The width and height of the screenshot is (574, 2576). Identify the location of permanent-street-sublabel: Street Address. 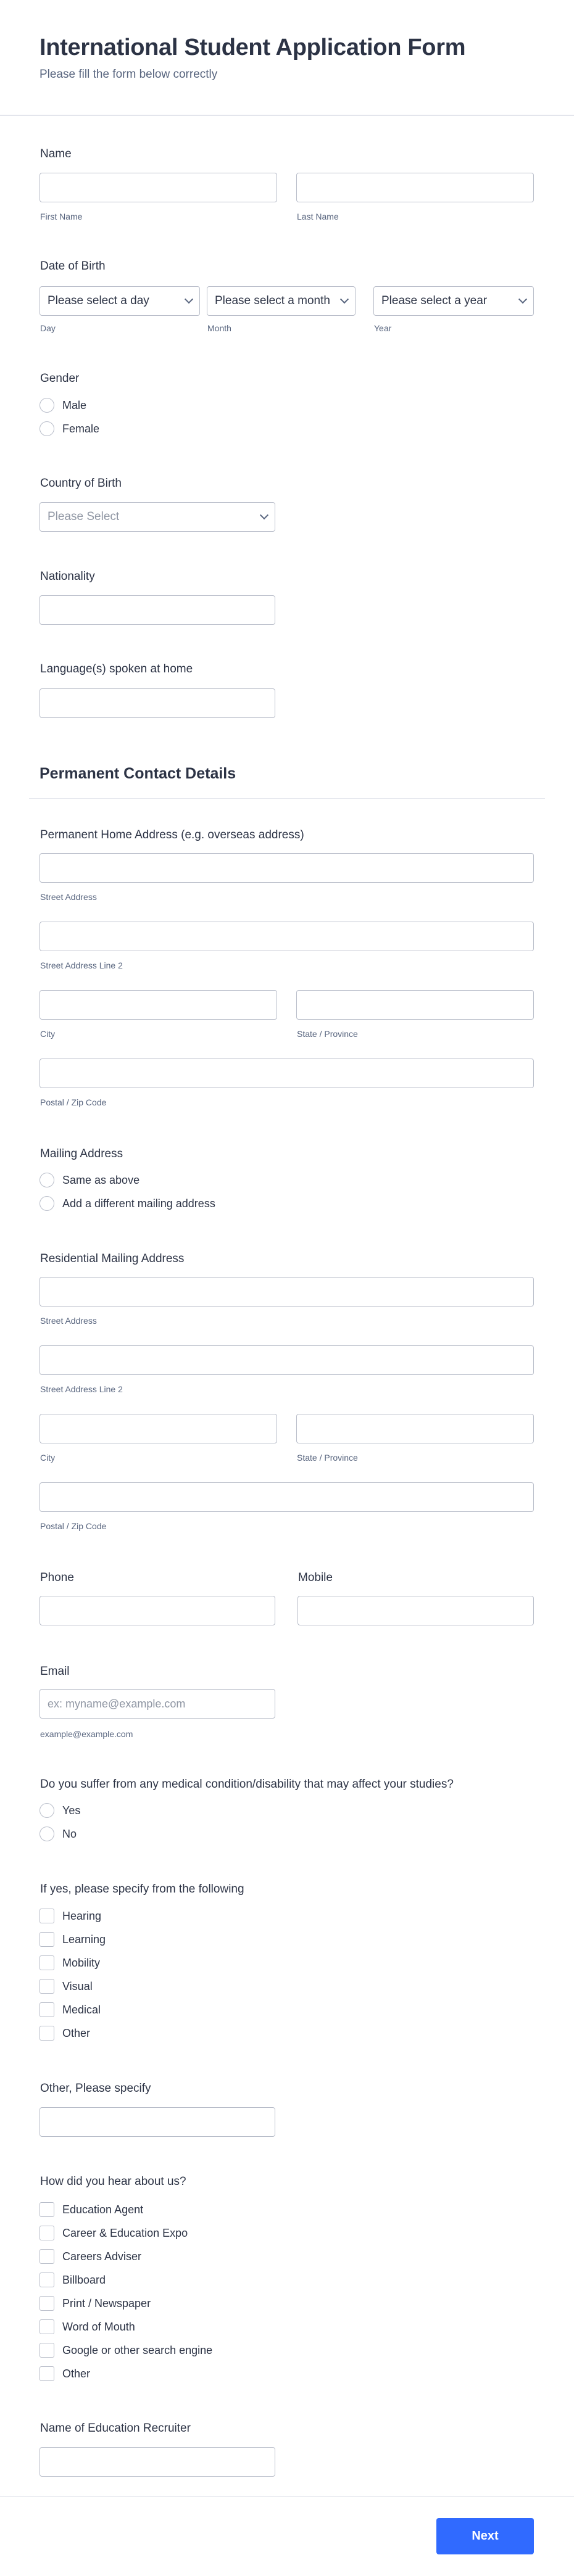
(68, 897).